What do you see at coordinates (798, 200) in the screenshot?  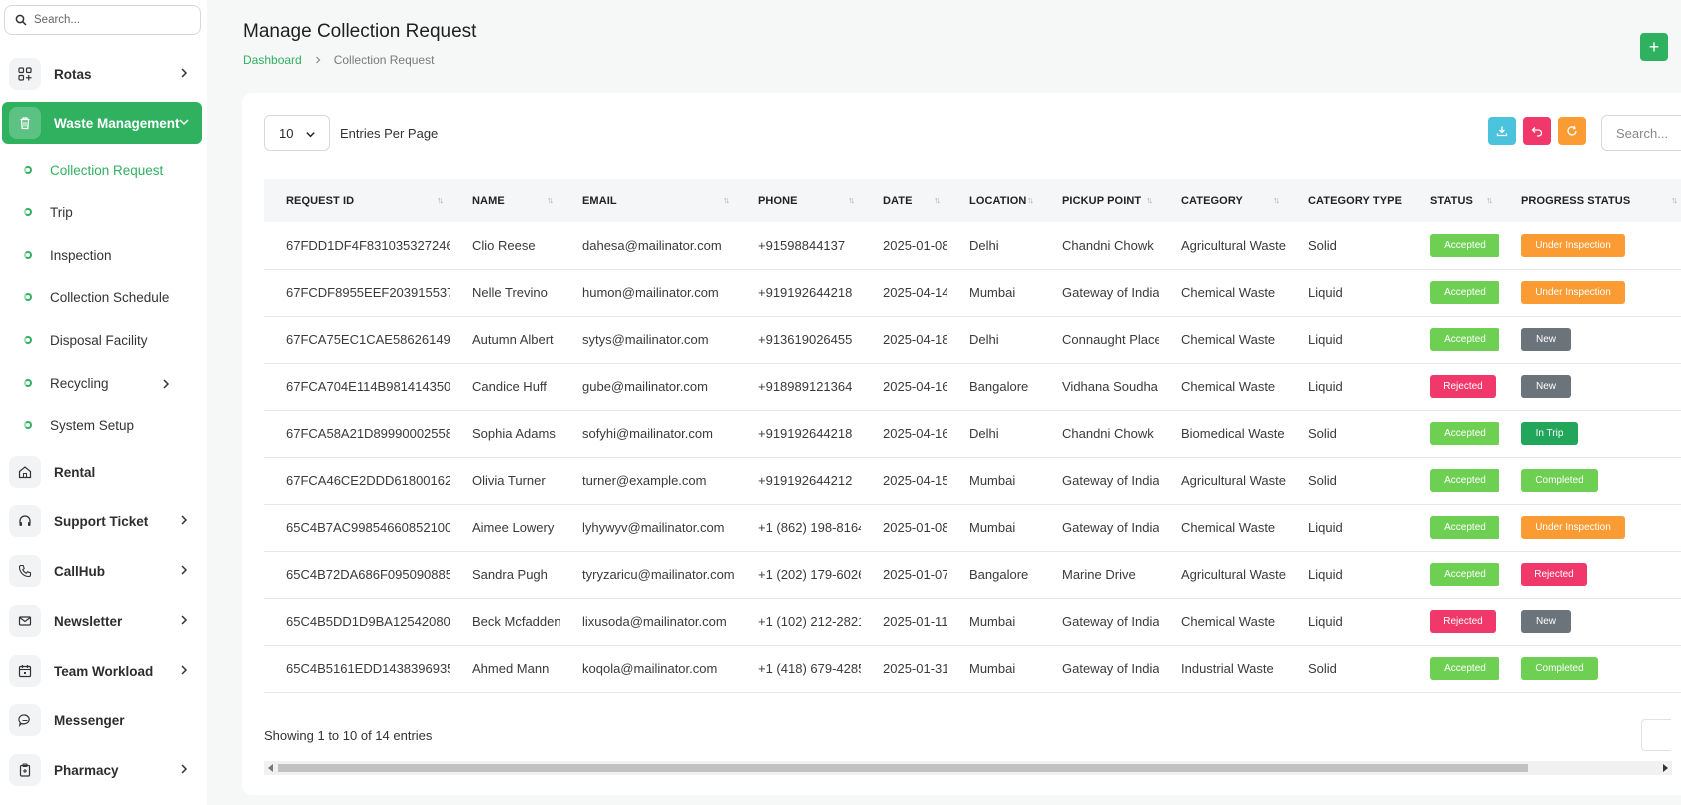 I see `column-header: Phone ↑↓` at bounding box center [798, 200].